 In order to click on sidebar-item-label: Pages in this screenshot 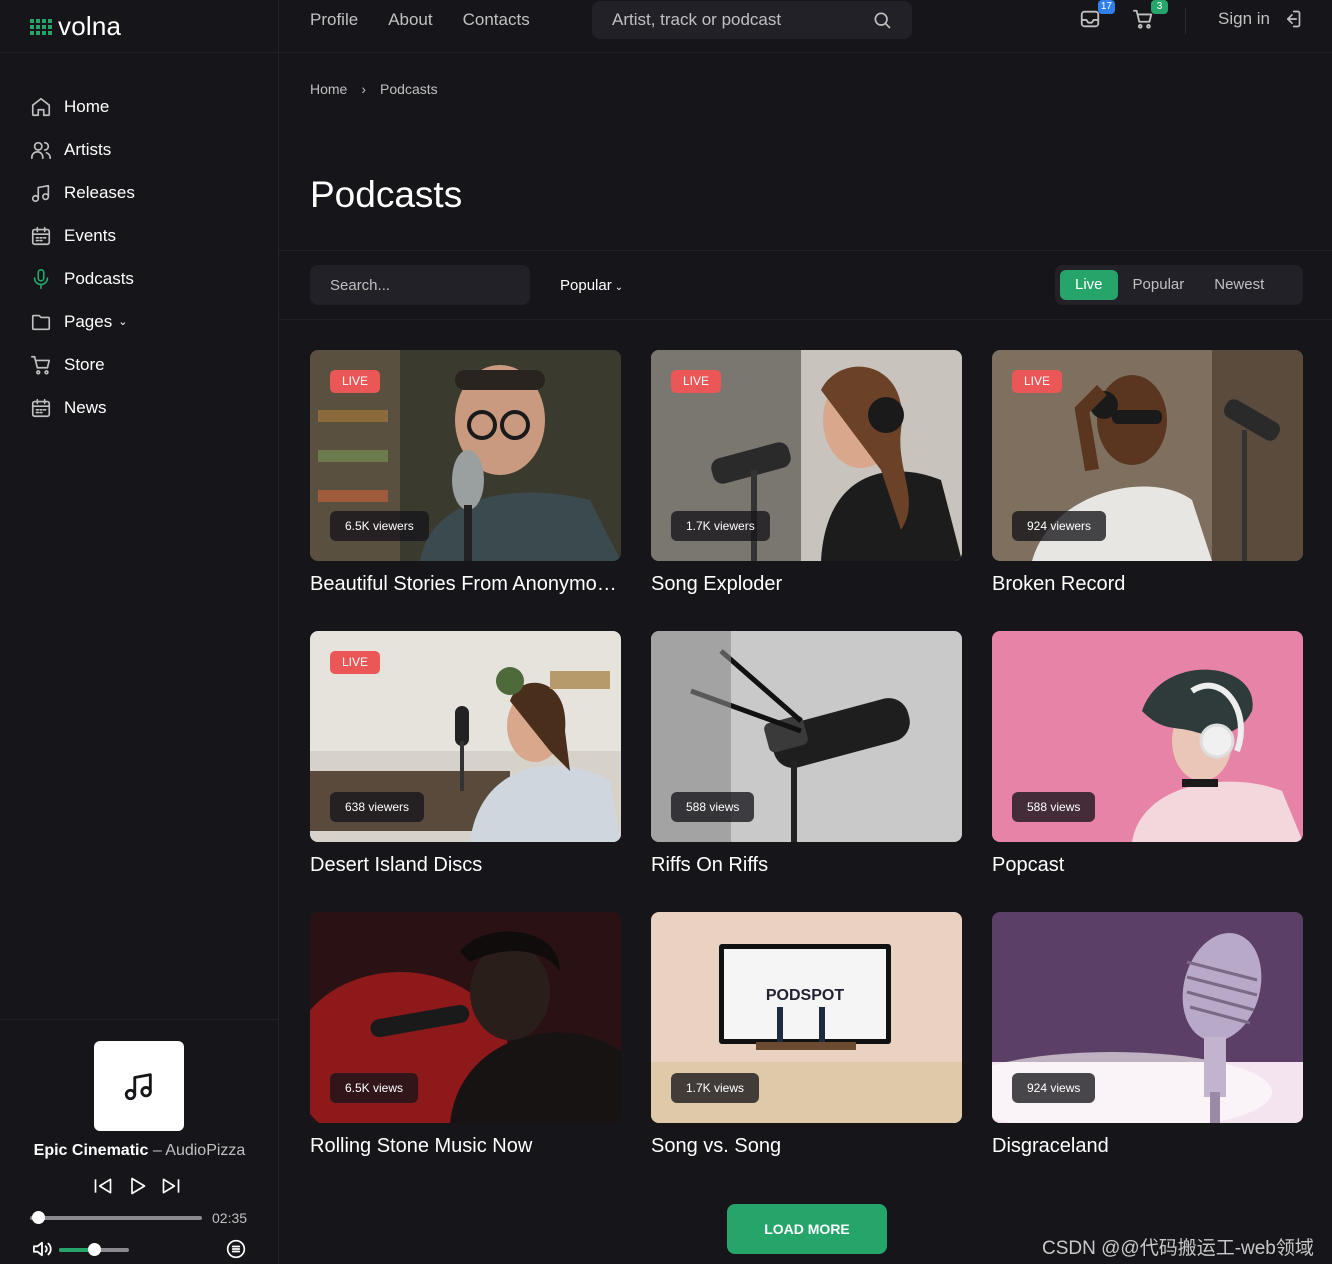, I will do `click(88, 321)`.